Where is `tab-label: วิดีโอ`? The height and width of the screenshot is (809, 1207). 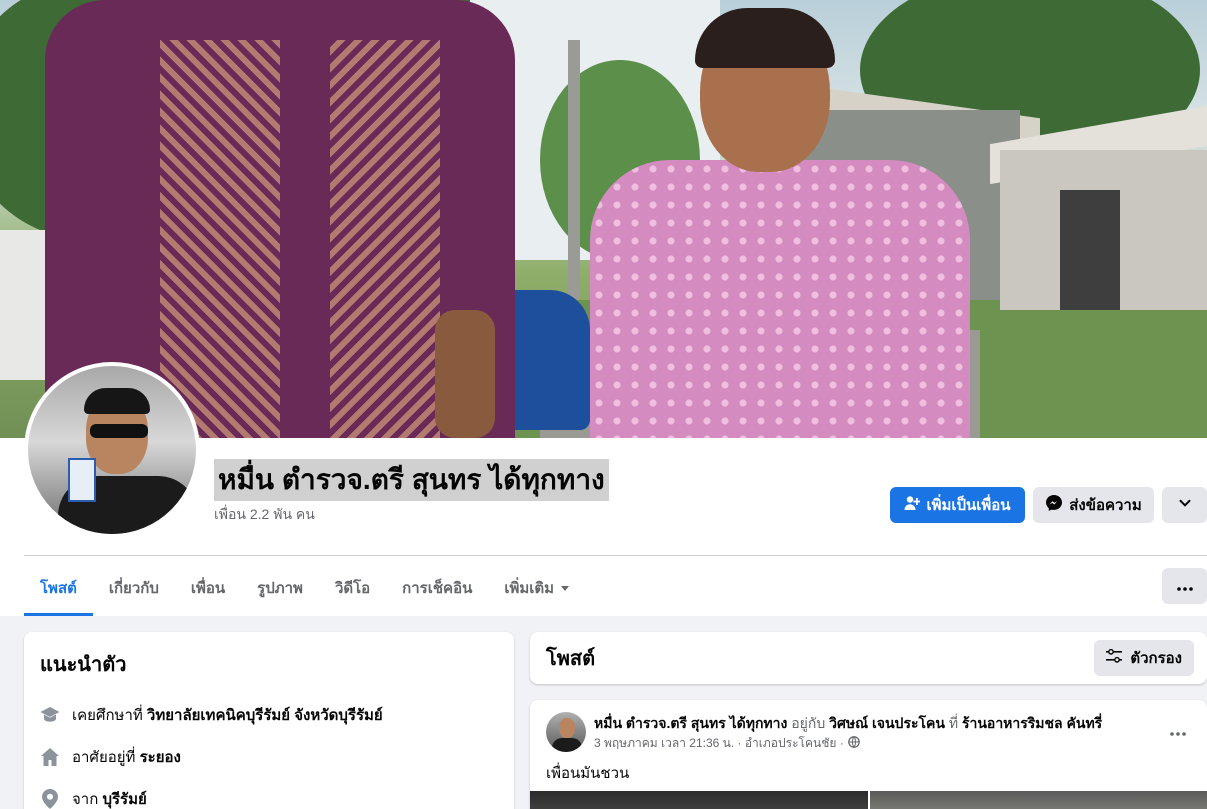 tab-label: วิดีโอ is located at coordinates (352, 588).